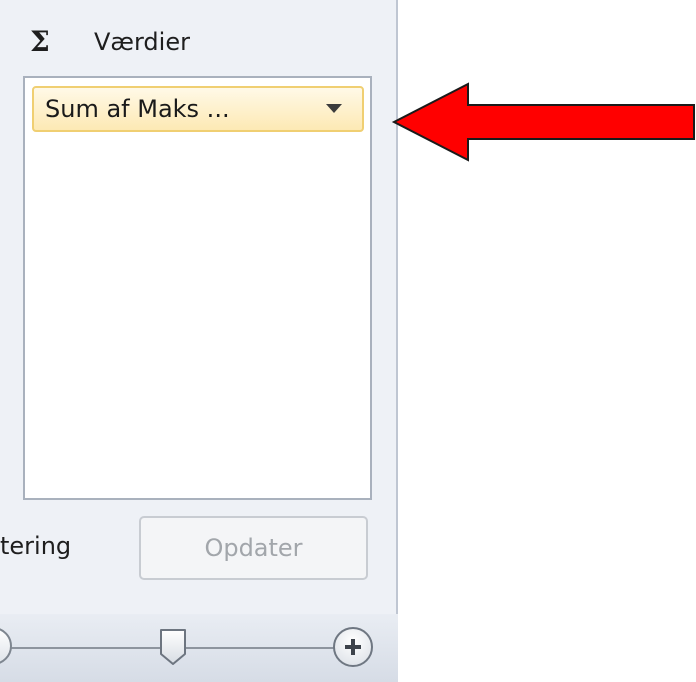 This screenshot has height=682, width=696. I want to click on update-button: Opdater, so click(253, 548).